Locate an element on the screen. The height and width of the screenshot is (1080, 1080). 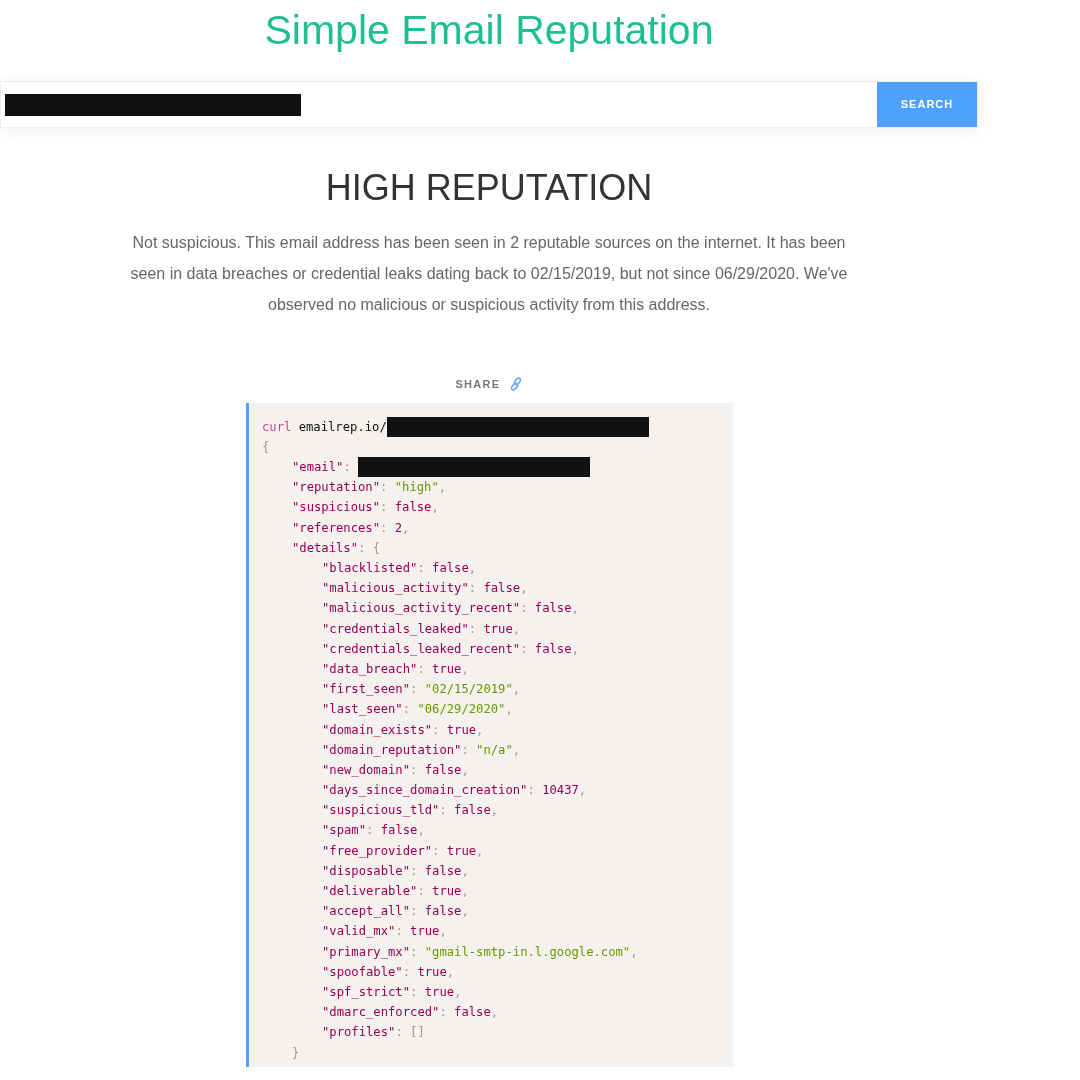
code-line: "suspicious_tld": false, is located at coordinates (410, 811).